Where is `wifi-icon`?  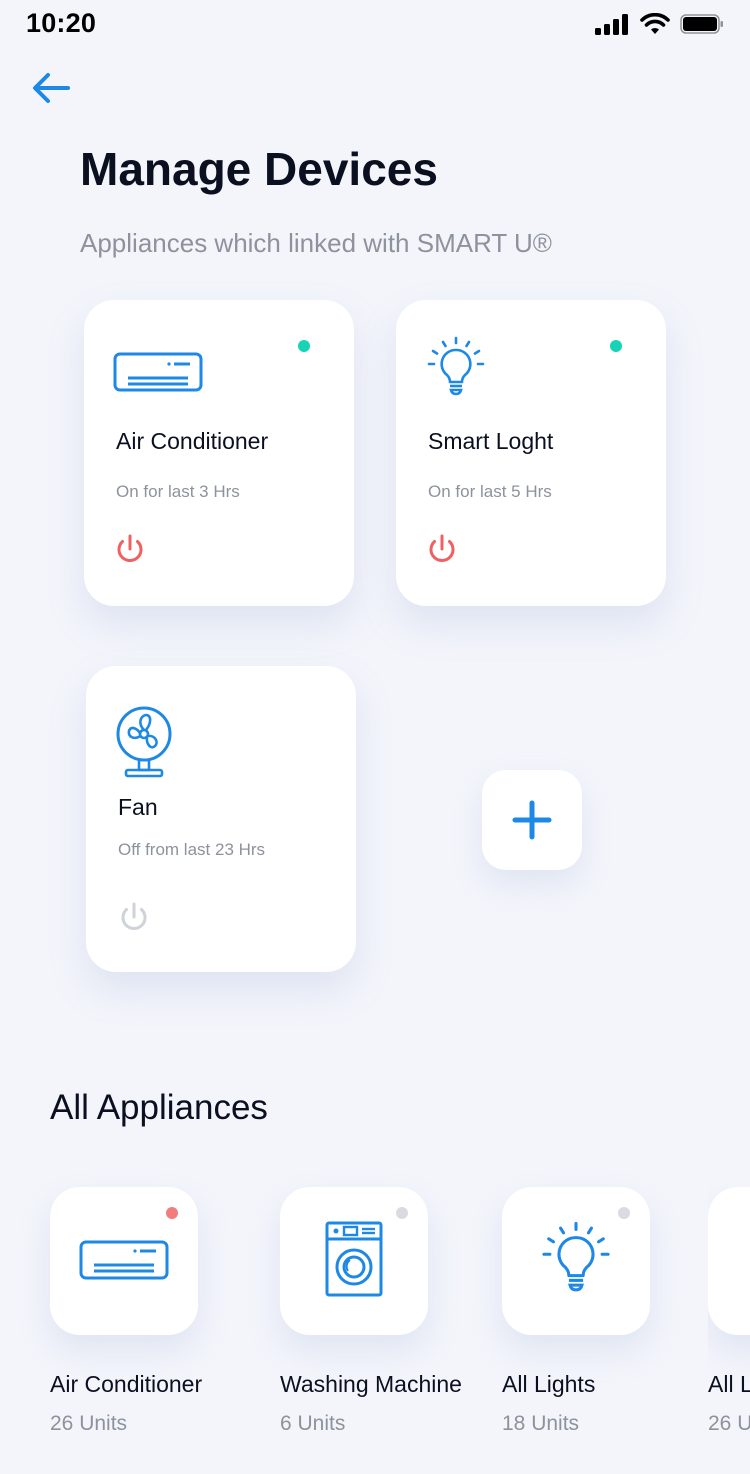 wifi-icon is located at coordinates (655, 23).